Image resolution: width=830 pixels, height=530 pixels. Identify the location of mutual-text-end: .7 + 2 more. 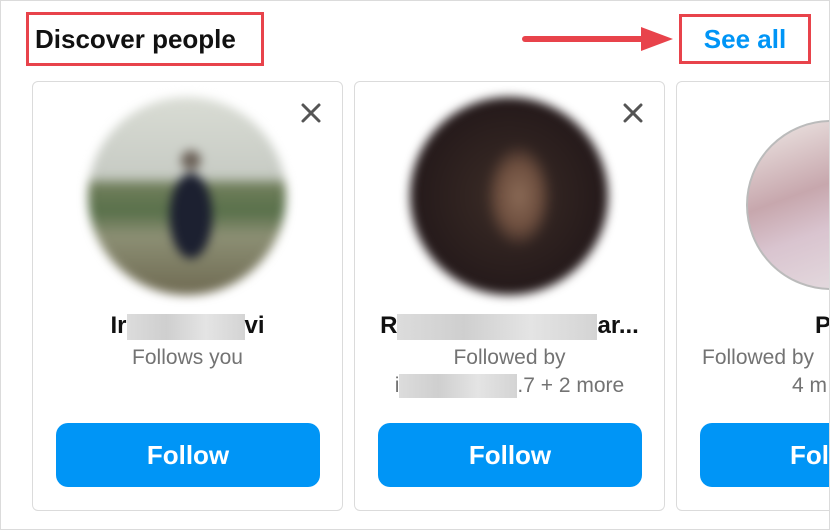
(571, 385).